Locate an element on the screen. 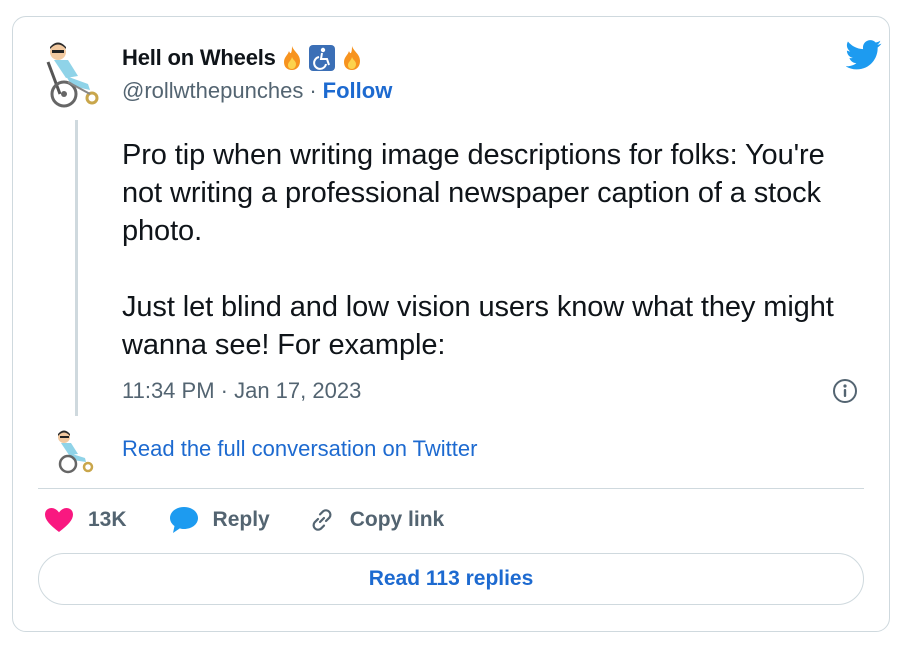  author-name: Hell on Wheels is located at coordinates (199, 58).